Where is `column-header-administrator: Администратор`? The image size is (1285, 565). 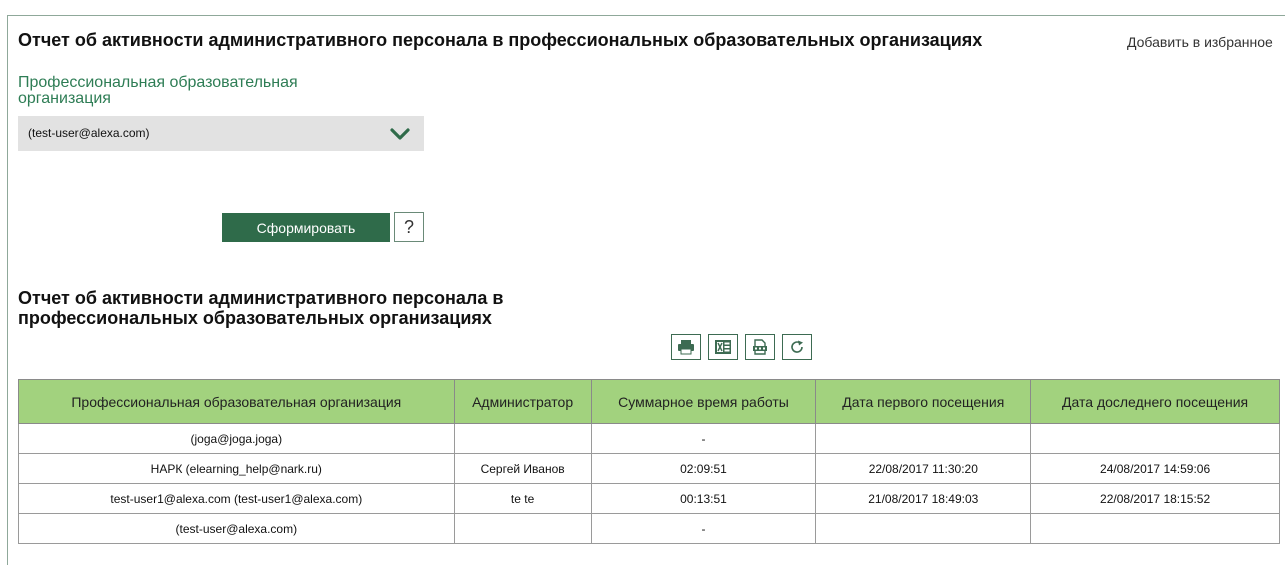 column-header-administrator: Администратор is located at coordinates (522, 401).